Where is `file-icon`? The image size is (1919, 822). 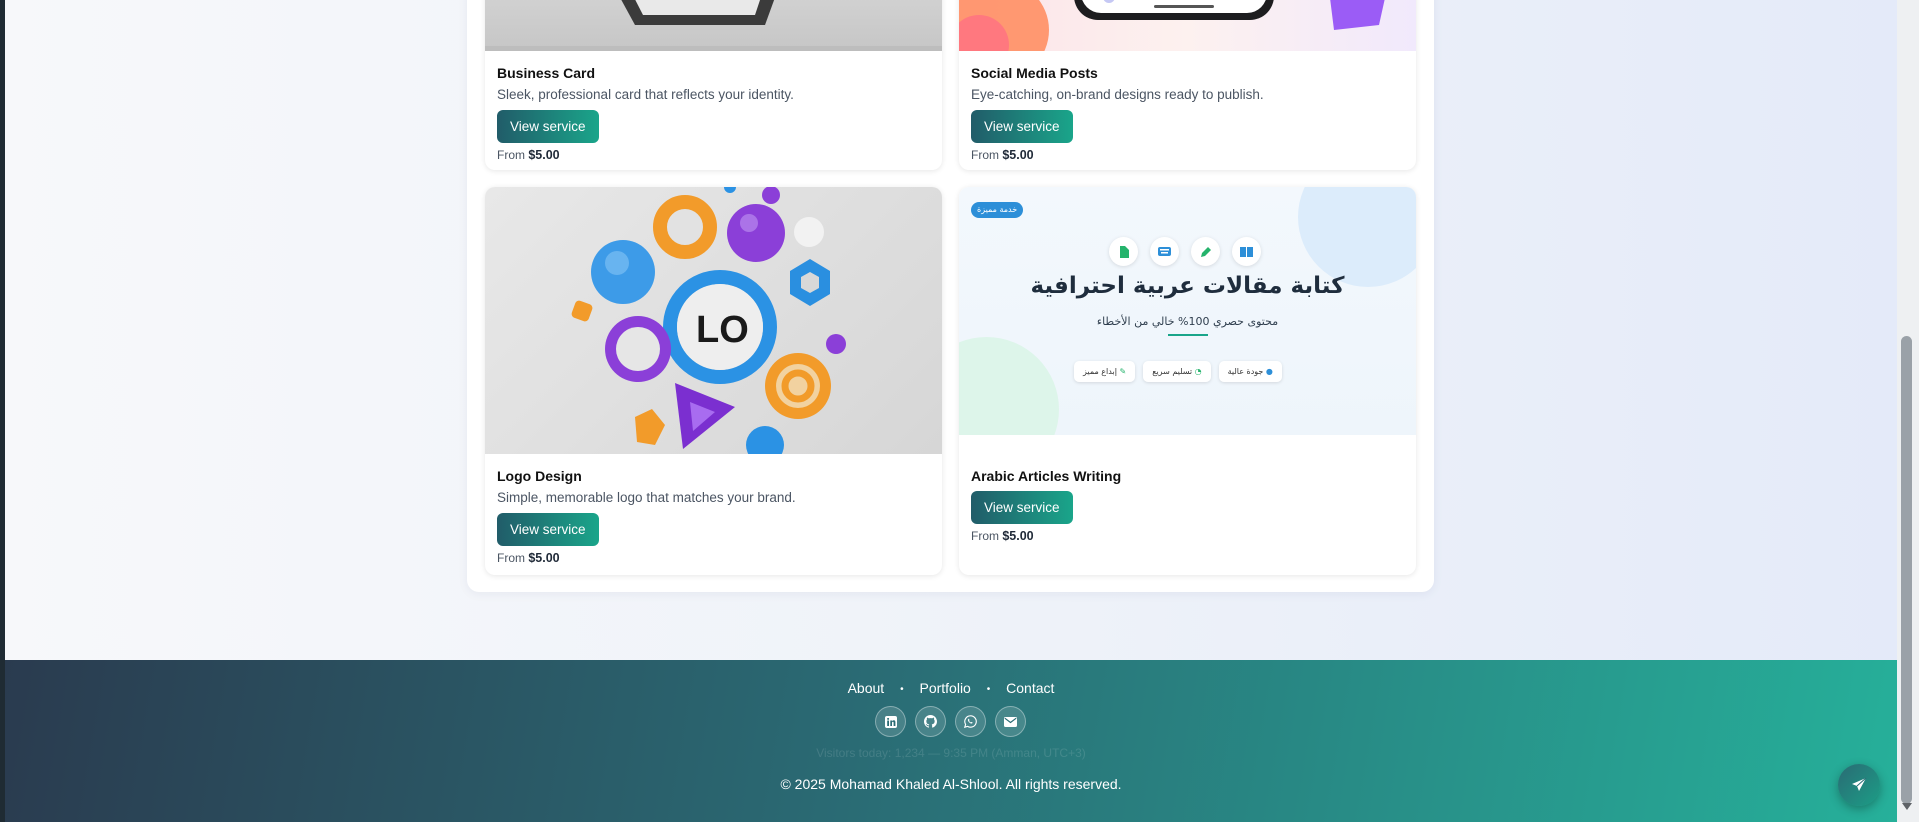
file-icon is located at coordinates (1123, 251).